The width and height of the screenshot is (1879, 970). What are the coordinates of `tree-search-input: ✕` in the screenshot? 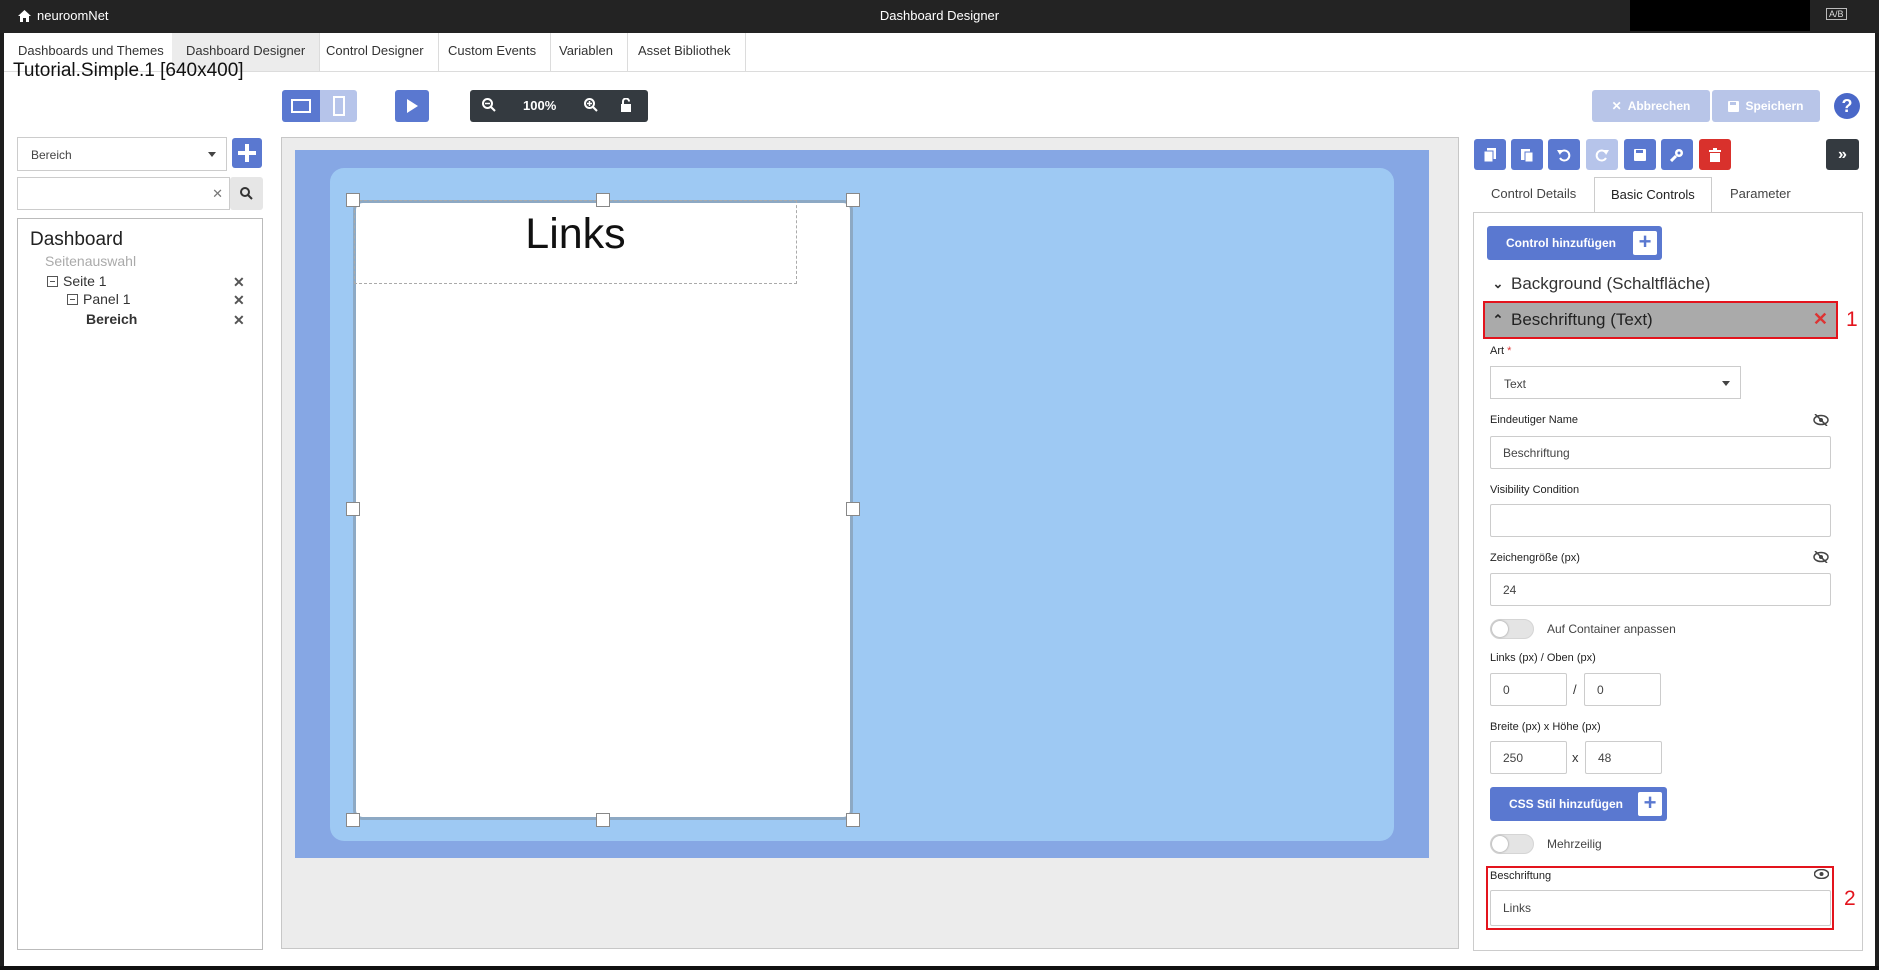 It's located at (123, 193).